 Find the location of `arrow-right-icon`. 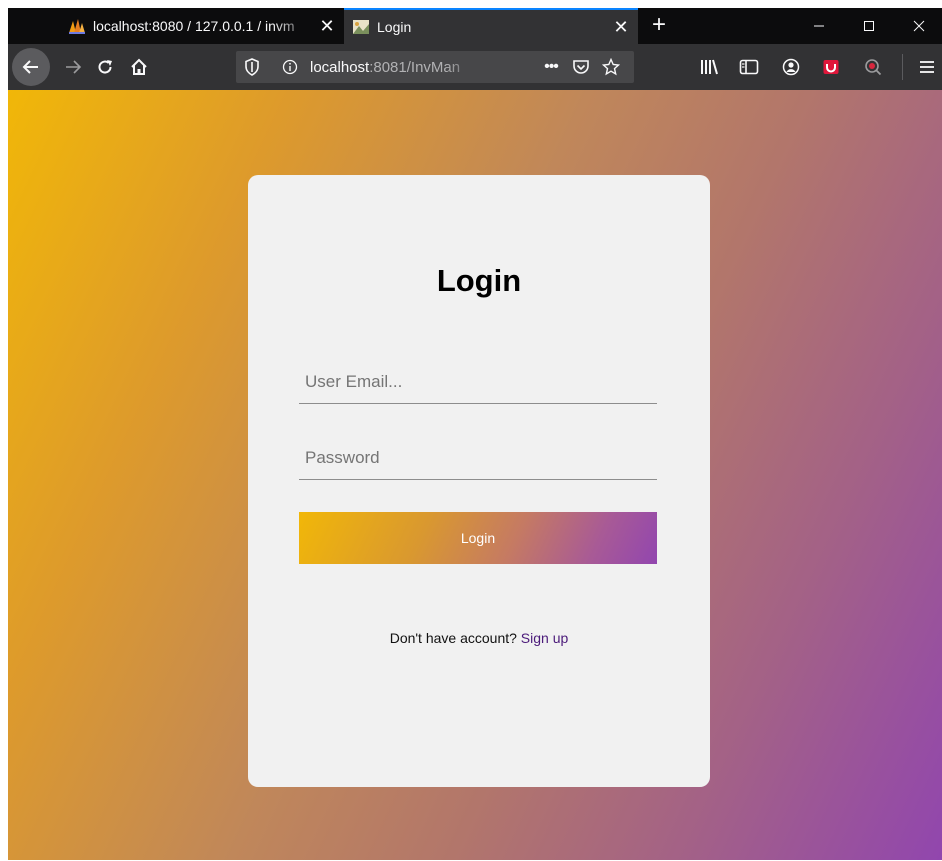

arrow-right-icon is located at coordinates (74, 67).